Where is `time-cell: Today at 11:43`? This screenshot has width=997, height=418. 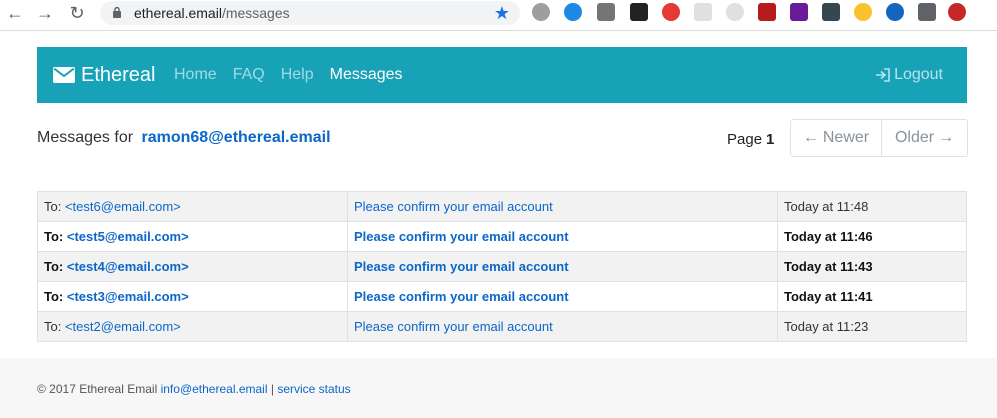
time-cell: Today at 11:43 is located at coordinates (872, 266).